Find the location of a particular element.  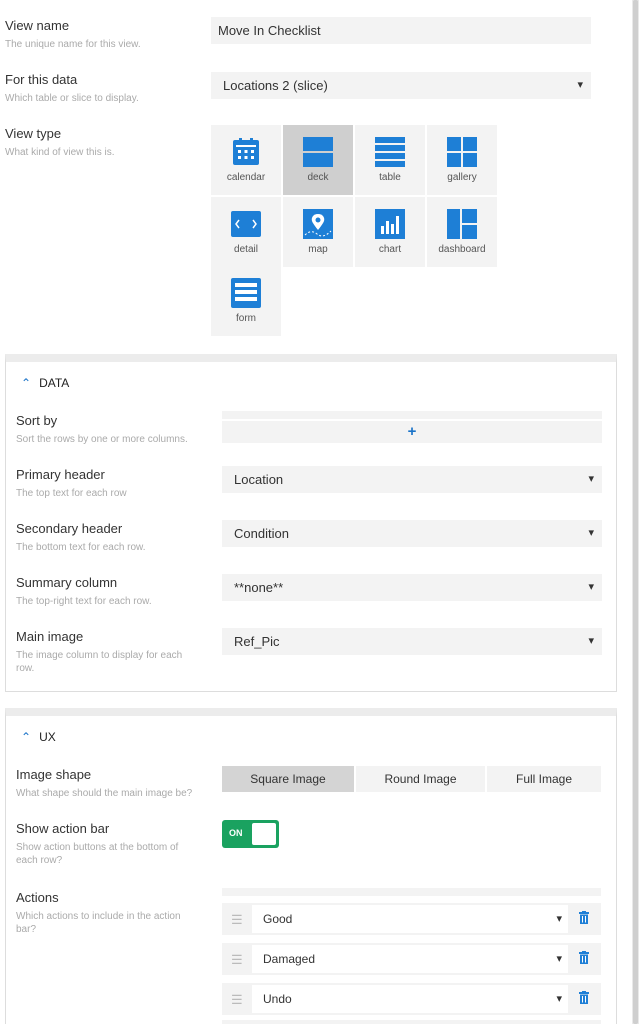

gallery-icon is located at coordinates (462, 152).